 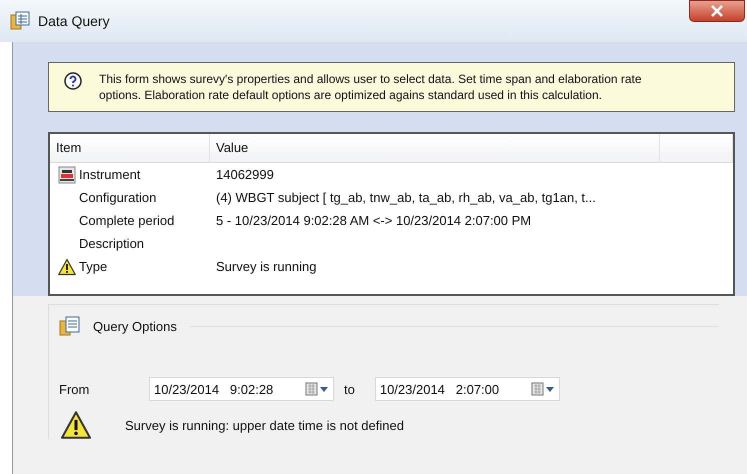 I want to click on table-icon, so click(x=20, y=21).